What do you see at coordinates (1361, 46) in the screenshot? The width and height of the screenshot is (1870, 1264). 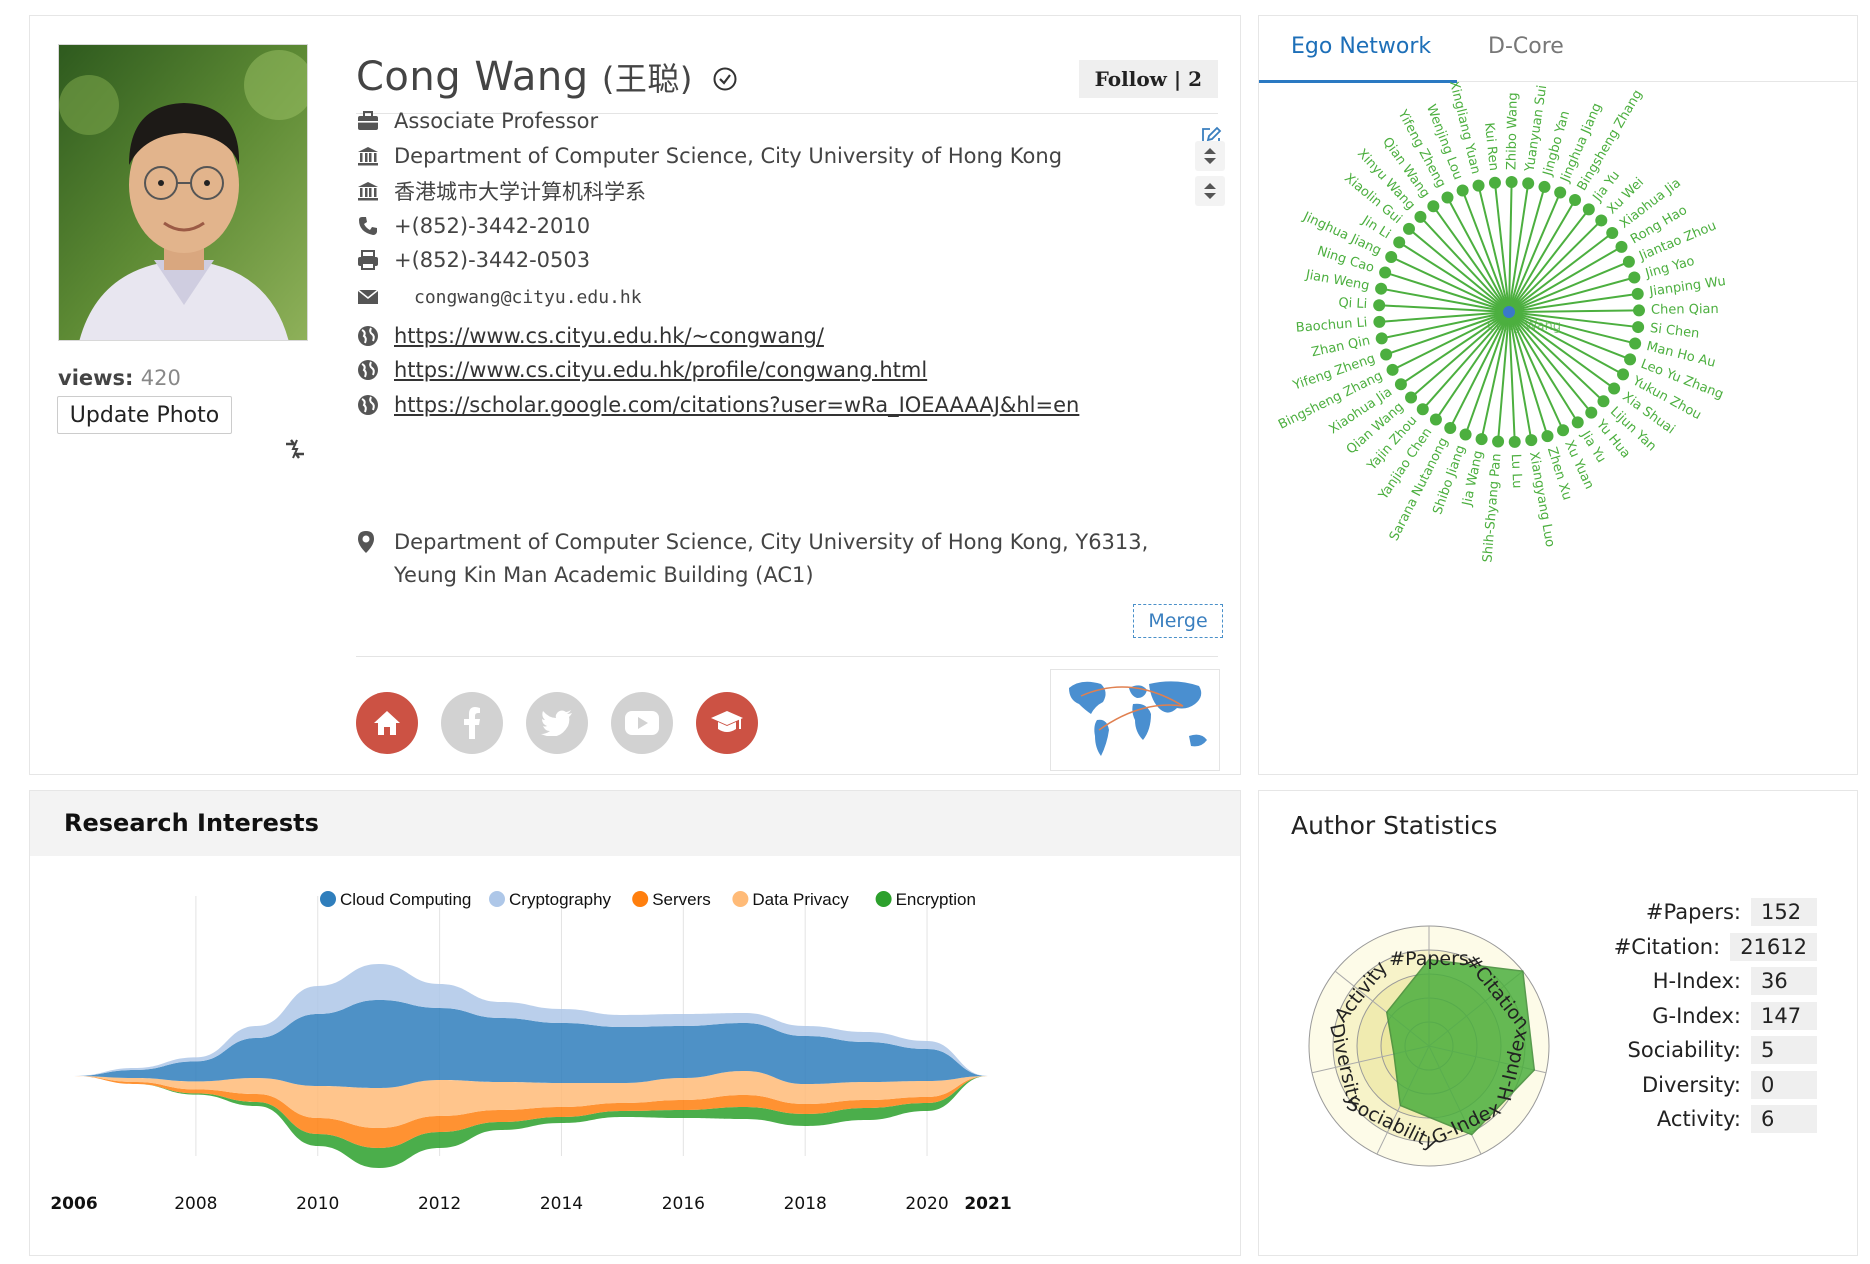 I see `tab-ego-network: Ego Network` at bounding box center [1361, 46].